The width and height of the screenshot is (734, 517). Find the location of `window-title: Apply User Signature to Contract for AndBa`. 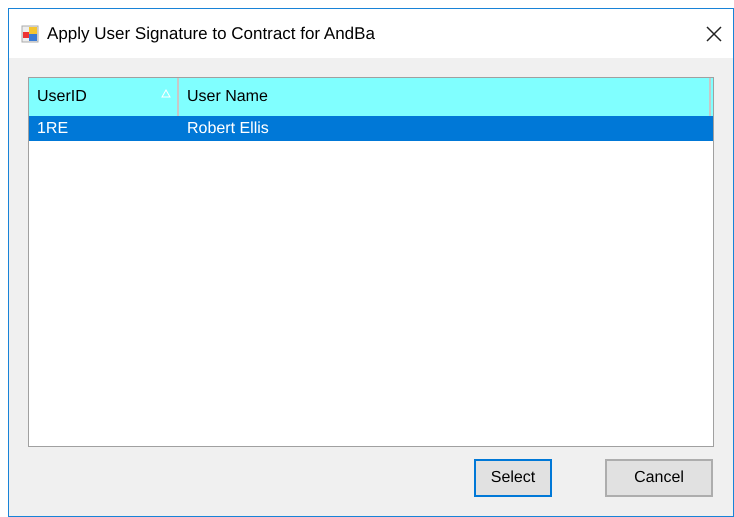

window-title: Apply User Signature to Contract for AndBa is located at coordinates (211, 33).